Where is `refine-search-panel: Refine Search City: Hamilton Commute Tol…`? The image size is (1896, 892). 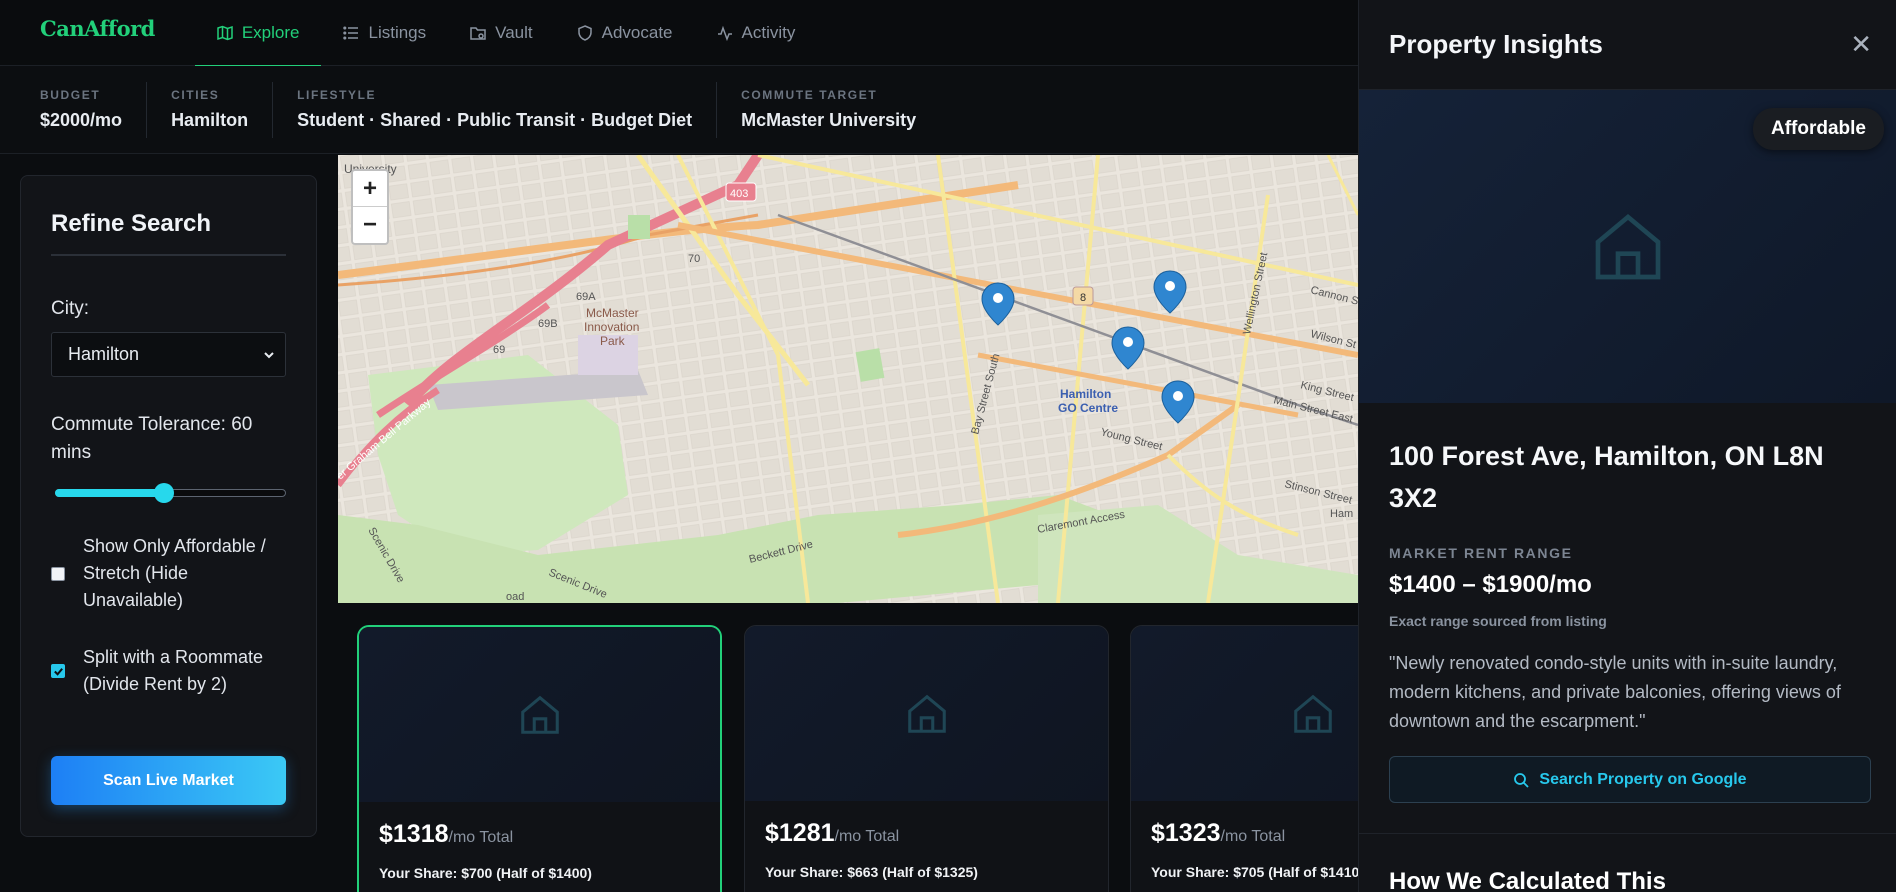
refine-search-panel: Refine Search City: Hamilton Commute Tol… is located at coordinates (168, 506).